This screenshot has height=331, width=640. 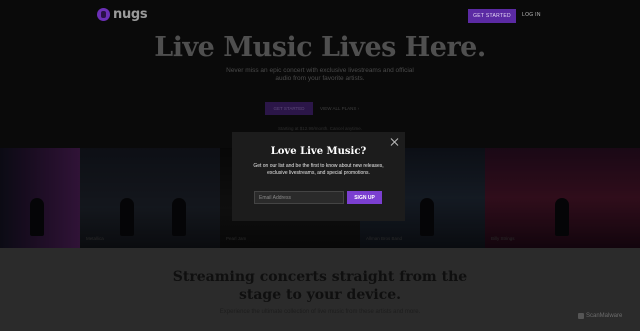 What do you see at coordinates (299, 197) in the screenshot?
I see `email-field` at bounding box center [299, 197].